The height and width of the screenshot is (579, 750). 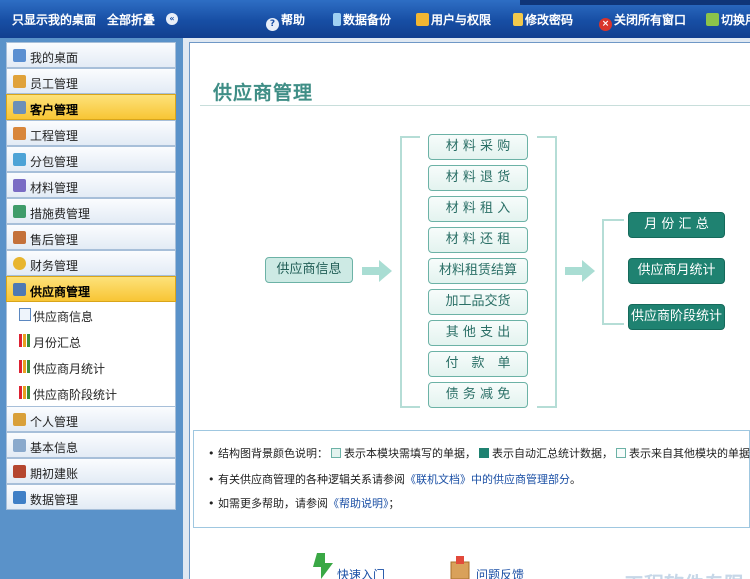 I want to click on node-debt-relief: 债 务 减 免, so click(x=478, y=395).